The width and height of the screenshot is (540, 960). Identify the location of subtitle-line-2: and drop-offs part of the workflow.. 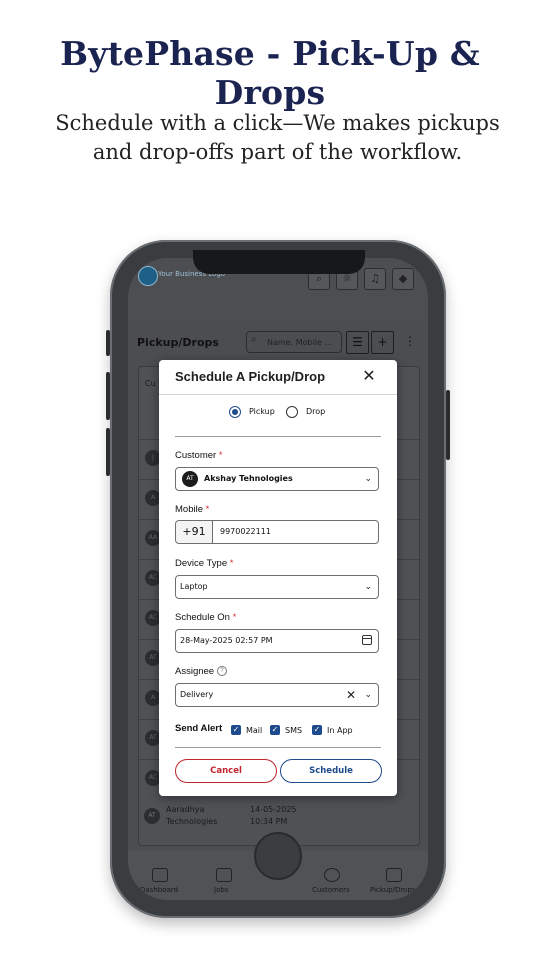
(277, 152).